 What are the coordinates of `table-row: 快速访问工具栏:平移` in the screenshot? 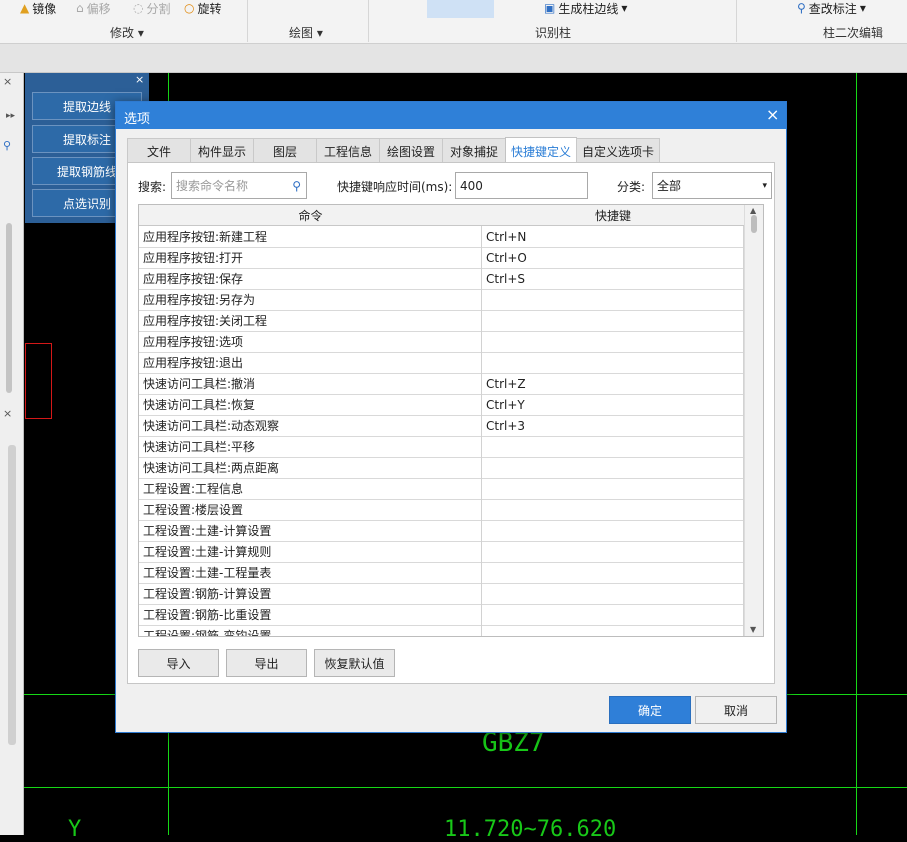 It's located at (441, 447).